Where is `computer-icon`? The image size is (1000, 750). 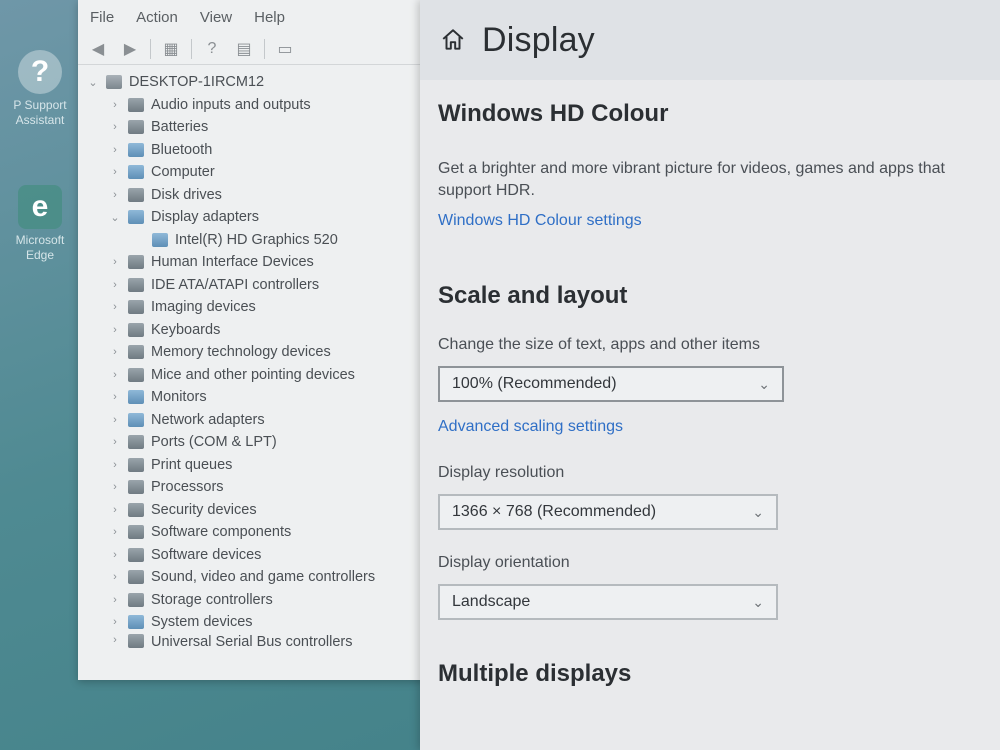
computer-icon is located at coordinates (114, 82).